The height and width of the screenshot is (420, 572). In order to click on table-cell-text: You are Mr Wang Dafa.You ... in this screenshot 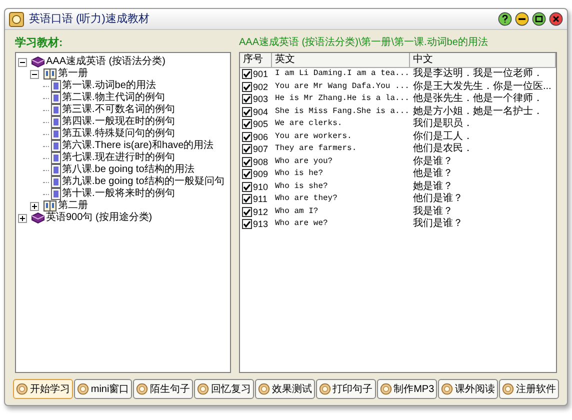, I will do `click(342, 86)`.